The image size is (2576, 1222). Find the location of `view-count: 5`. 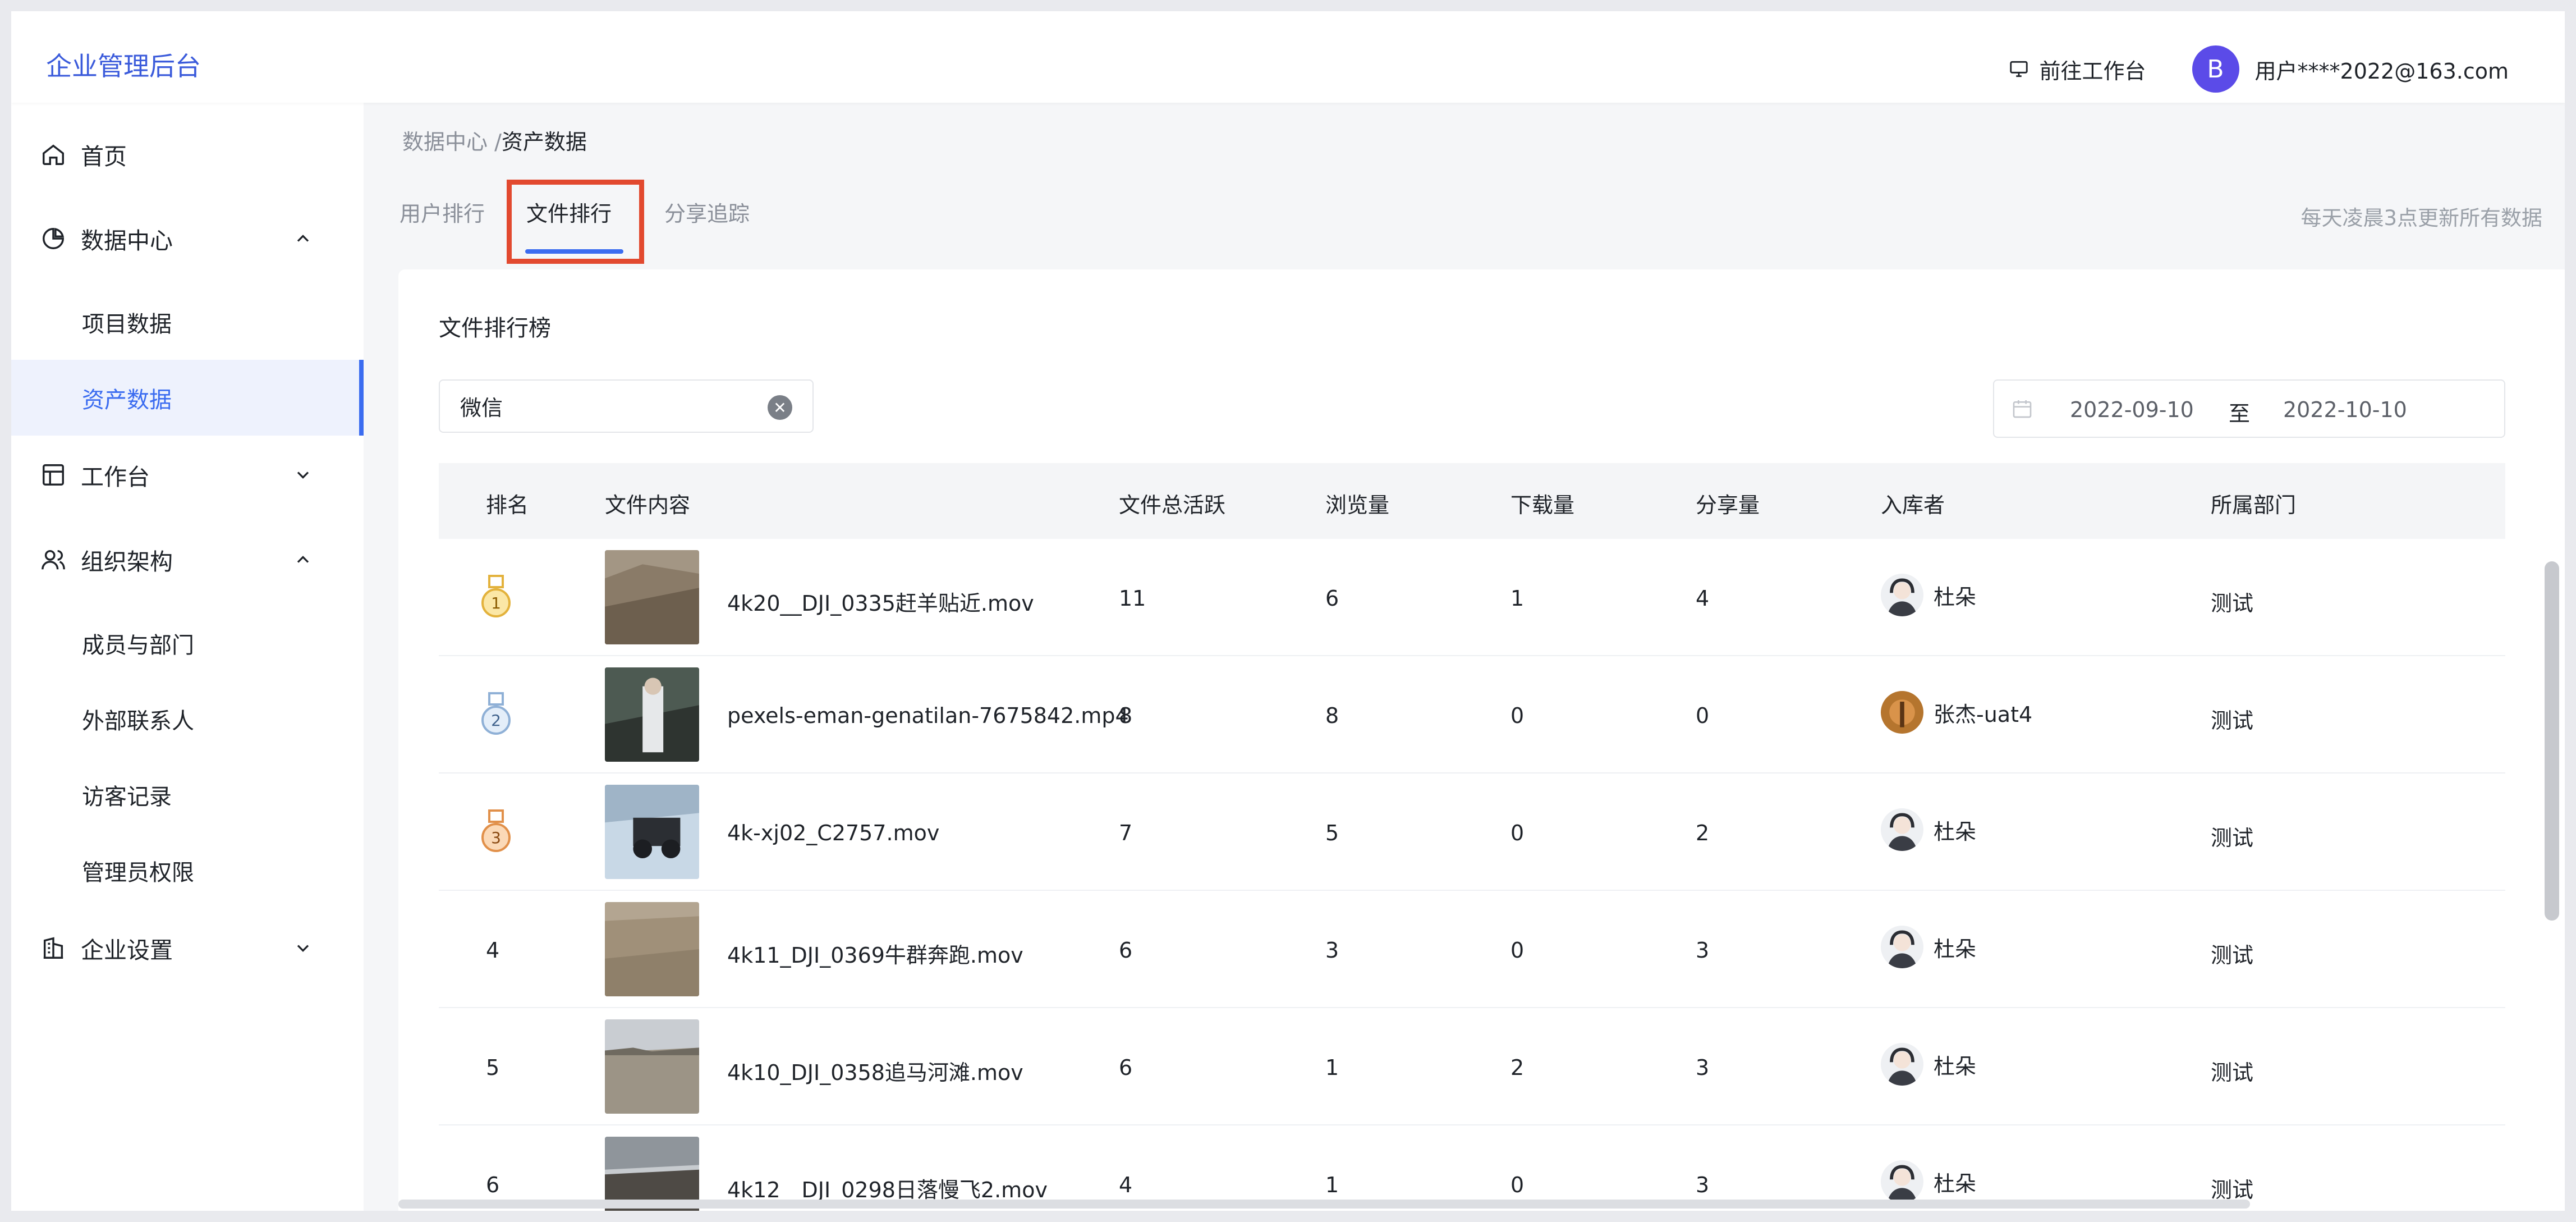

view-count: 5 is located at coordinates (1332, 833).